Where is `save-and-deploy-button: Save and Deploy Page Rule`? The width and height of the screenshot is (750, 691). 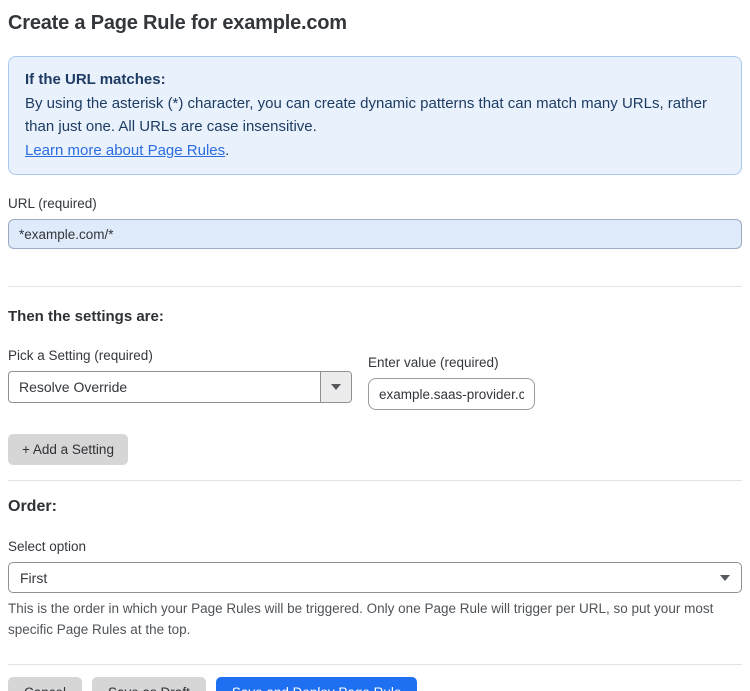
save-and-deploy-button: Save and Deploy Page Rule is located at coordinates (316, 683).